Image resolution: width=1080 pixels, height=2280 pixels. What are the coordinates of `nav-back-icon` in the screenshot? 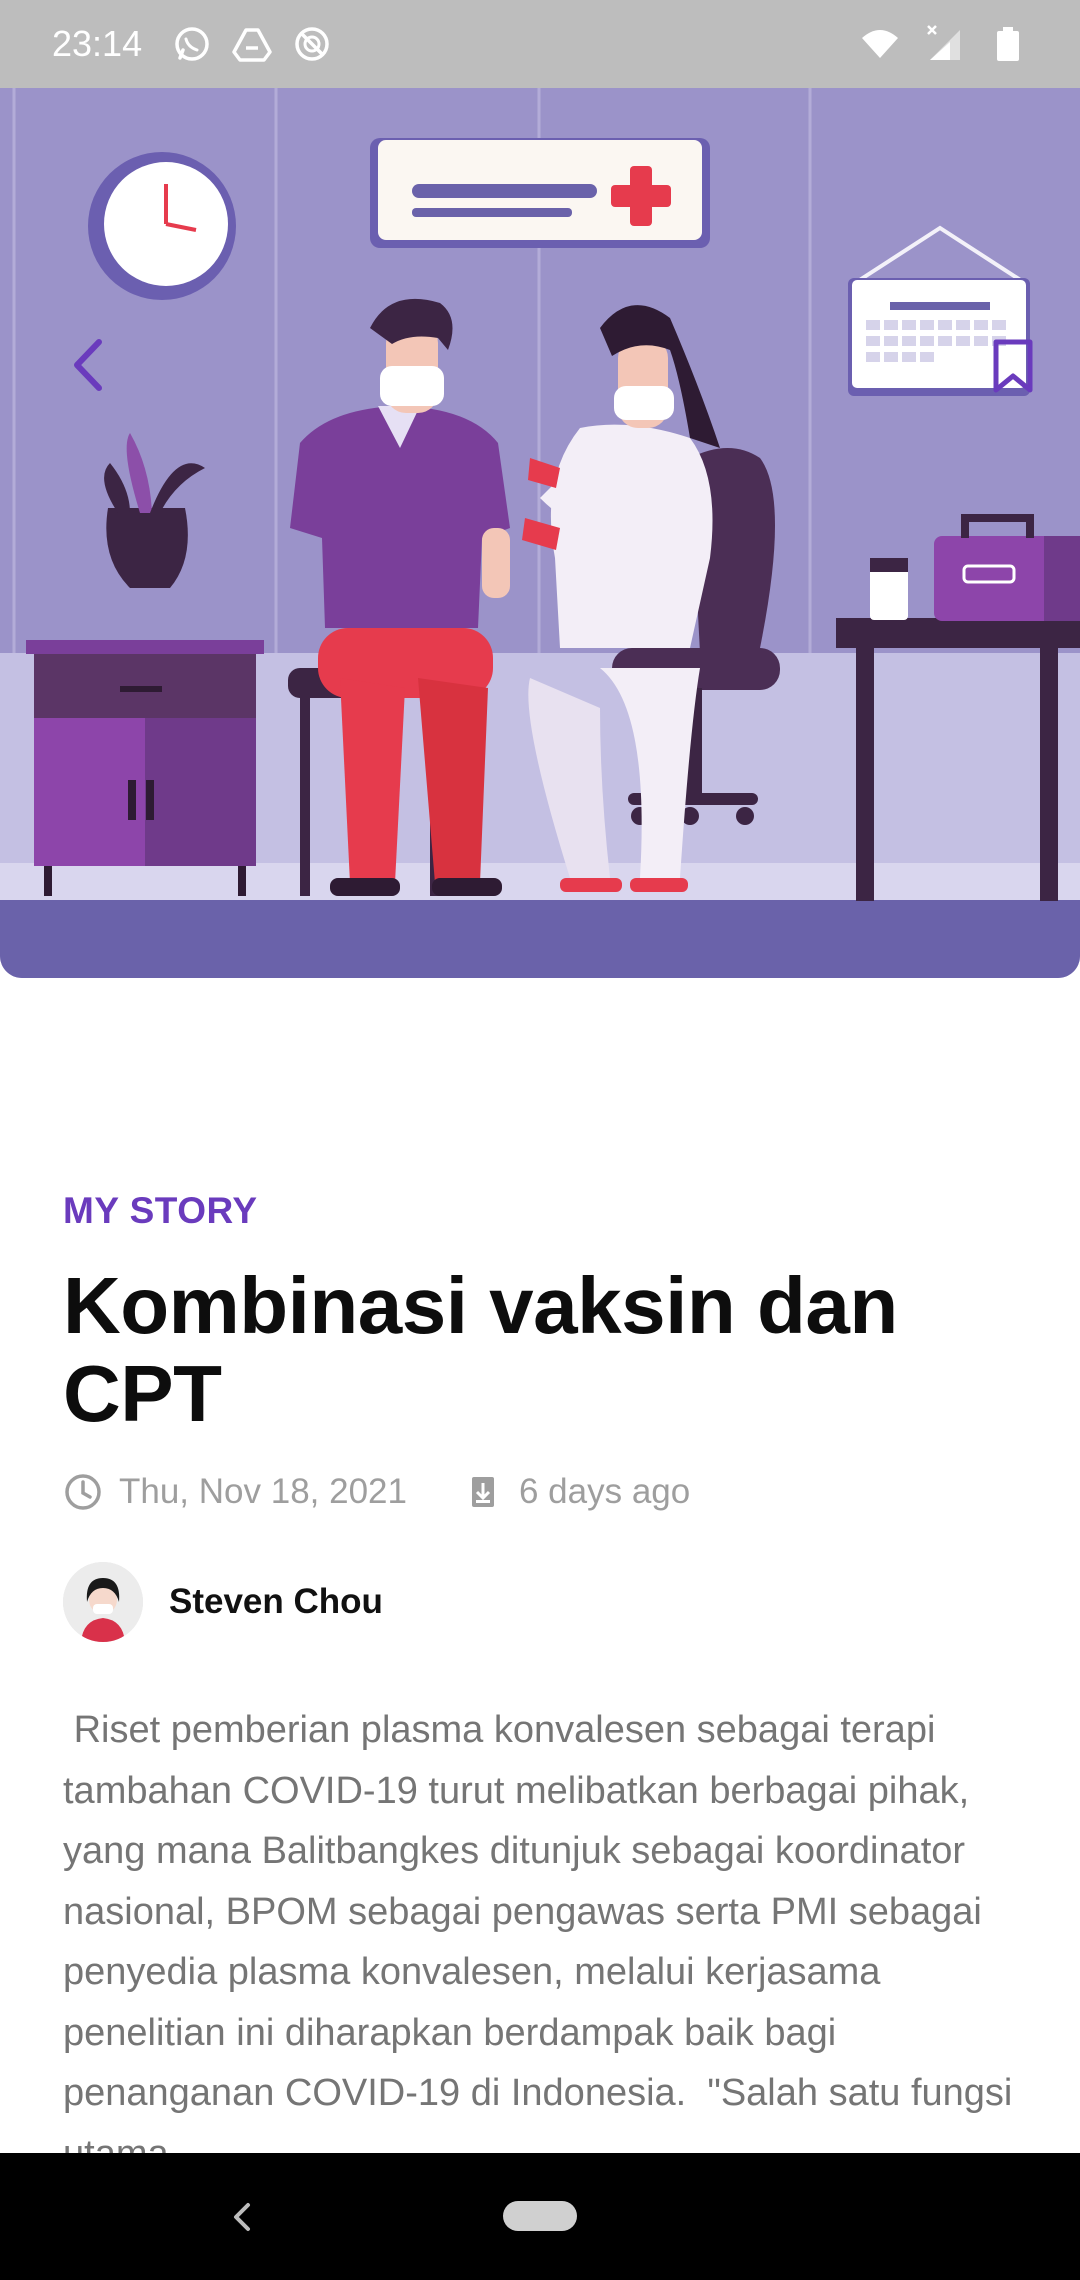 It's located at (242, 2217).